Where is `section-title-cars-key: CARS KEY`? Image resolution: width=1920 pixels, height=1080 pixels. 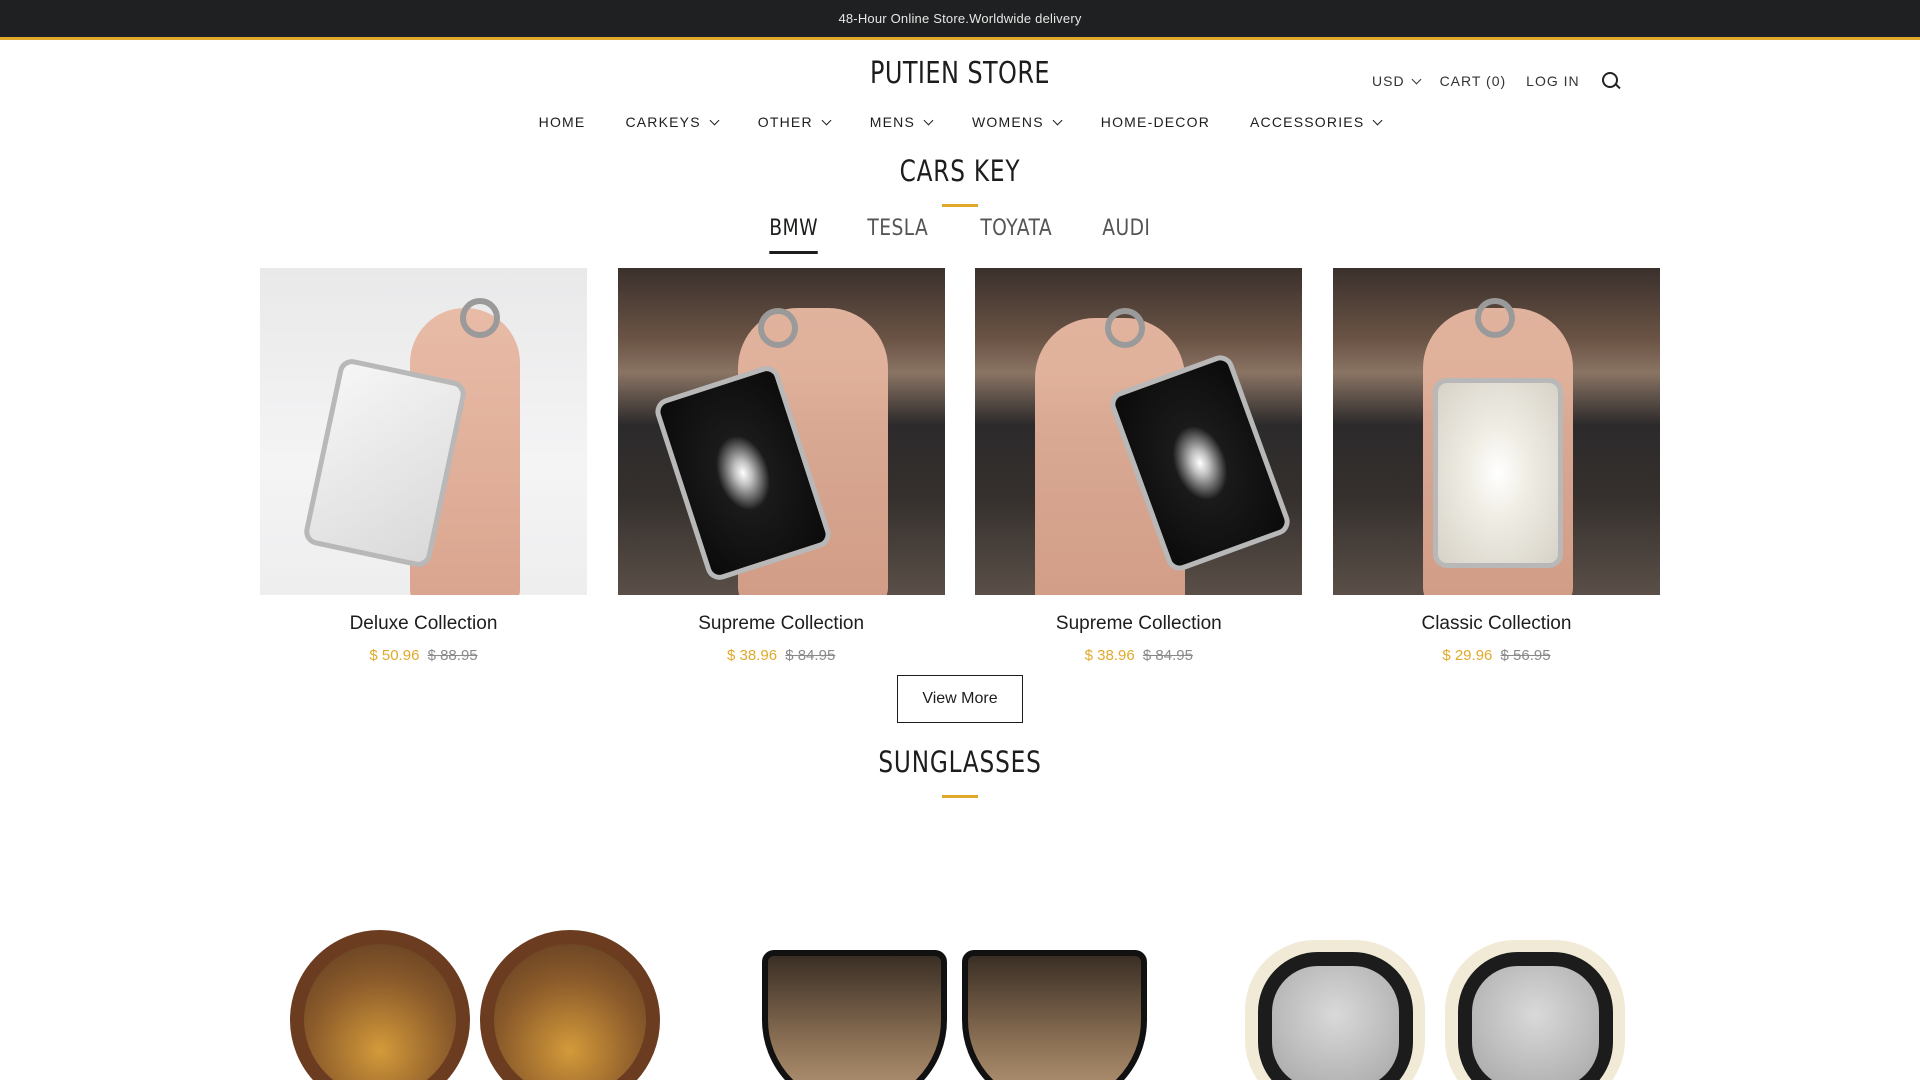 section-title-cars-key: CARS KEY is located at coordinates (960, 171).